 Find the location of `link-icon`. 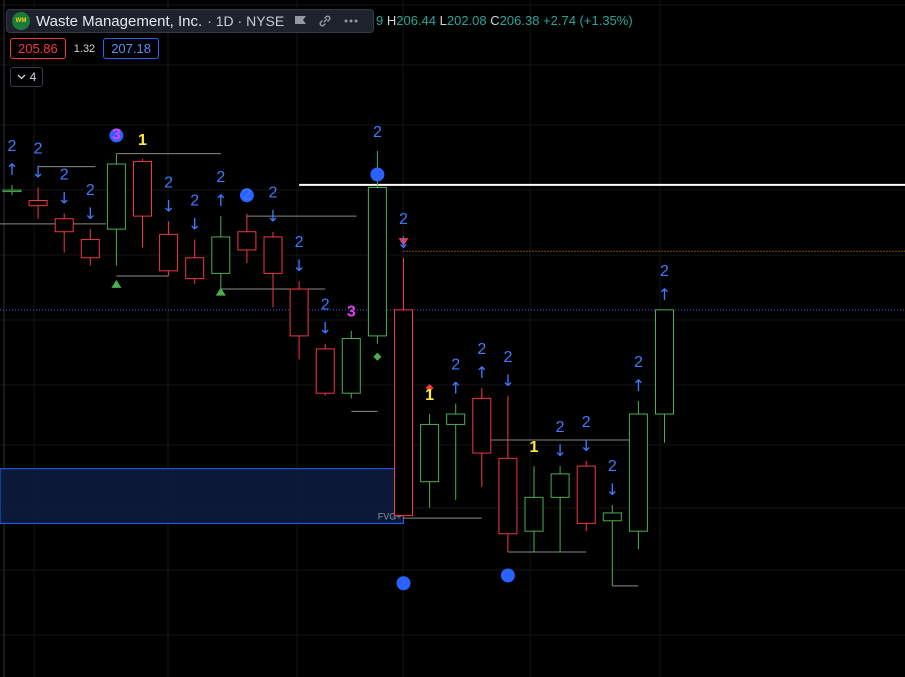

link-icon is located at coordinates (325, 21).